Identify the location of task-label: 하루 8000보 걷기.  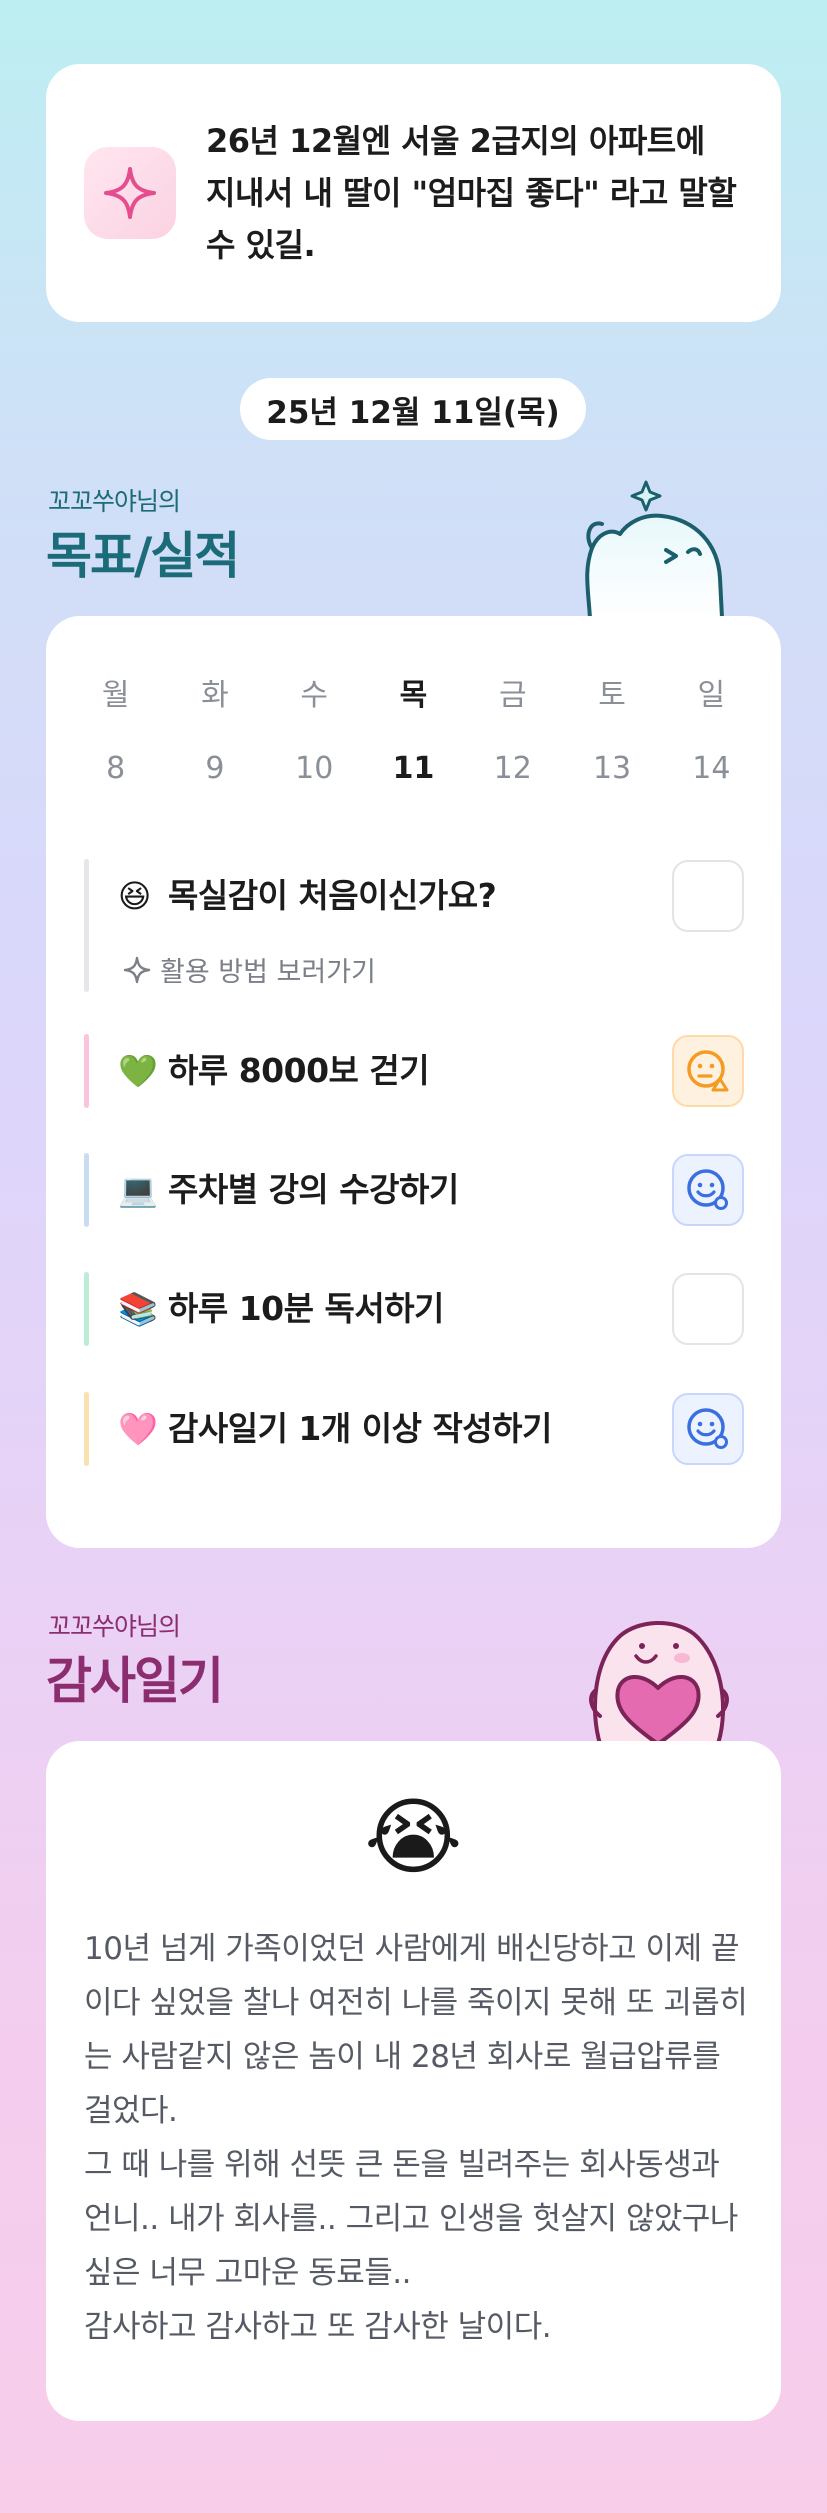
(299, 1070).